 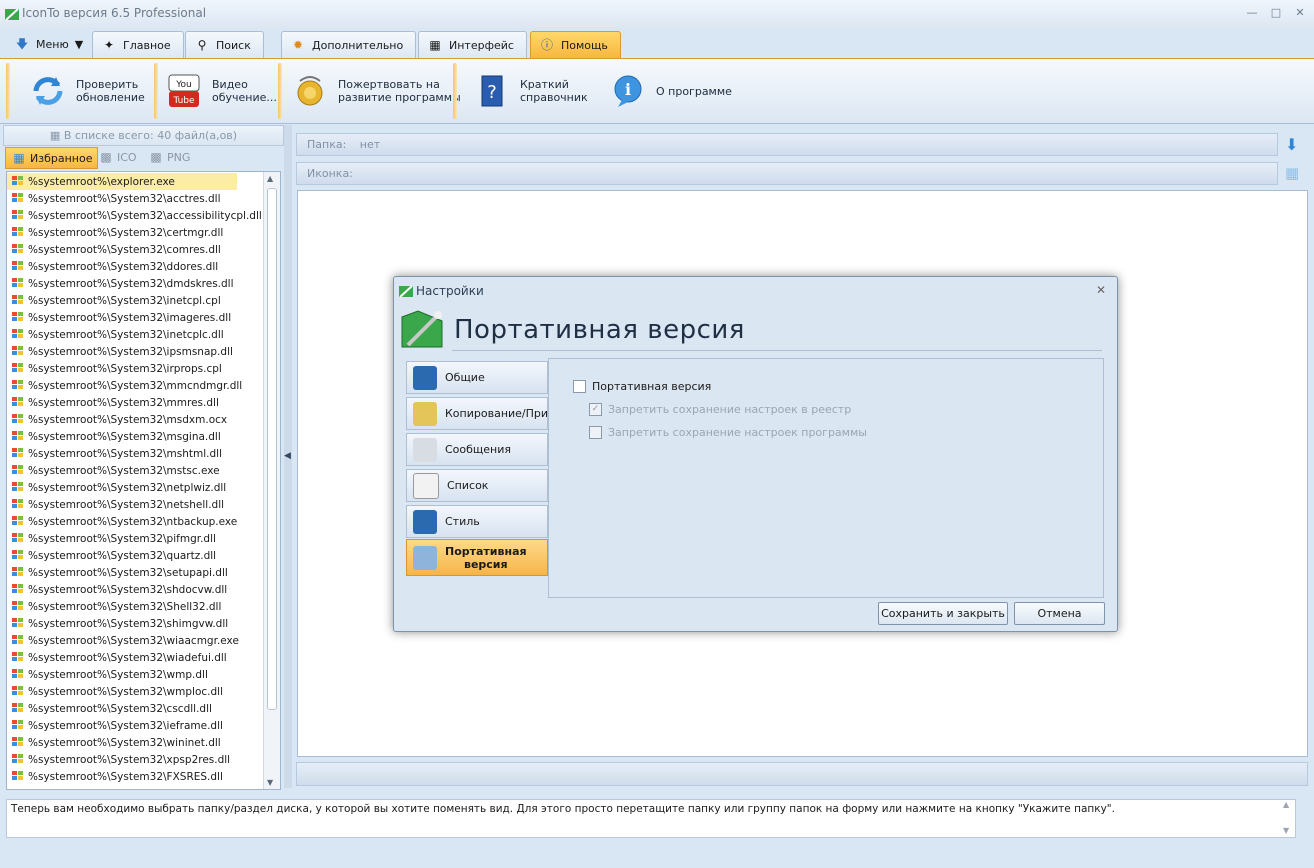 I want to click on tab-main: ✦ Главное, so click(x=138, y=44).